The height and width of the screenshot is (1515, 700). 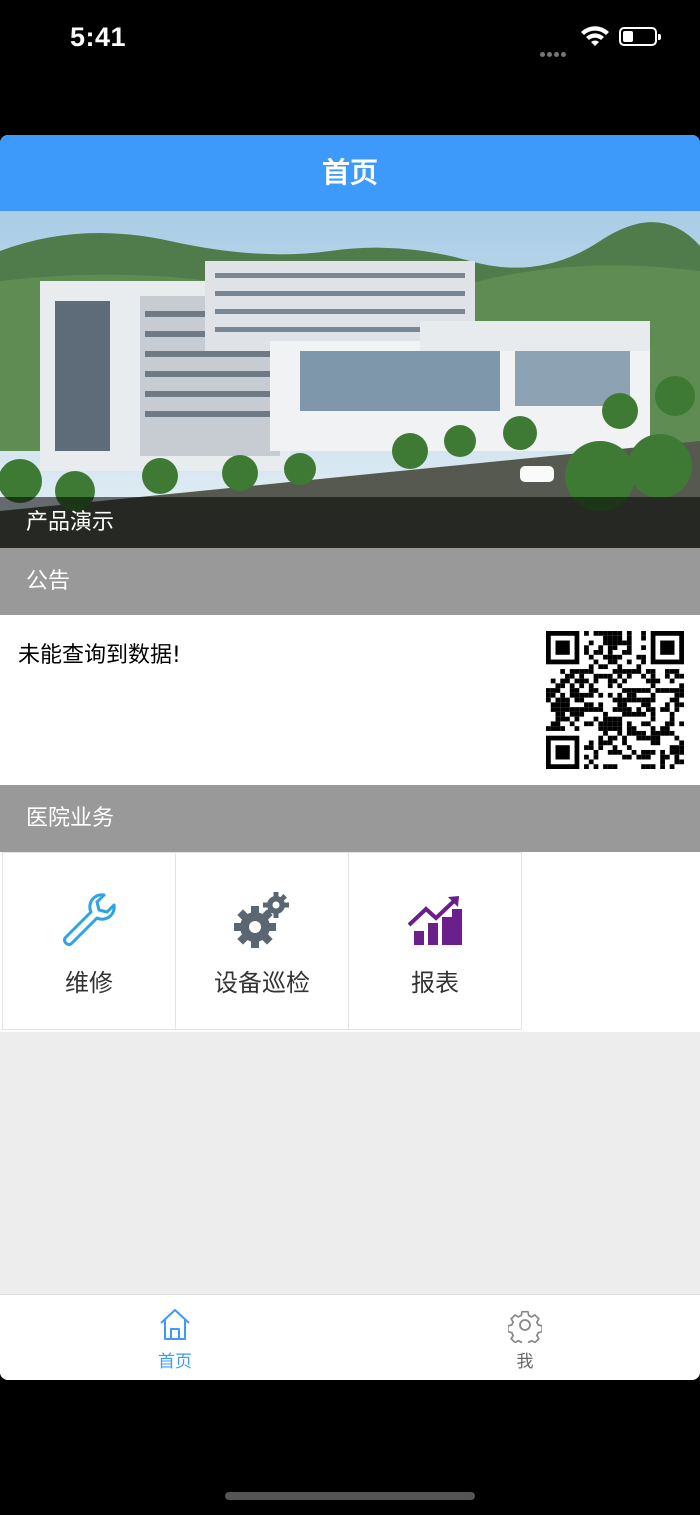 What do you see at coordinates (435, 983) in the screenshot?
I see `business-item-label: 报表` at bounding box center [435, 983].